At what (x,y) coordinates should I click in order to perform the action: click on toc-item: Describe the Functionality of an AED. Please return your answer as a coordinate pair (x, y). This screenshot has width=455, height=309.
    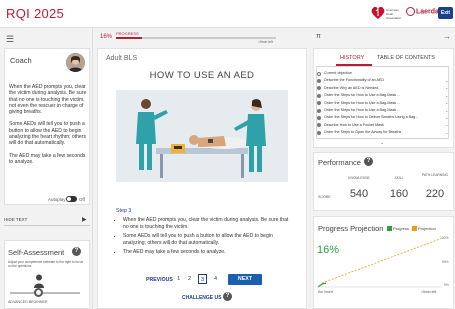
    Looking at the image, I should click on (354, 80).